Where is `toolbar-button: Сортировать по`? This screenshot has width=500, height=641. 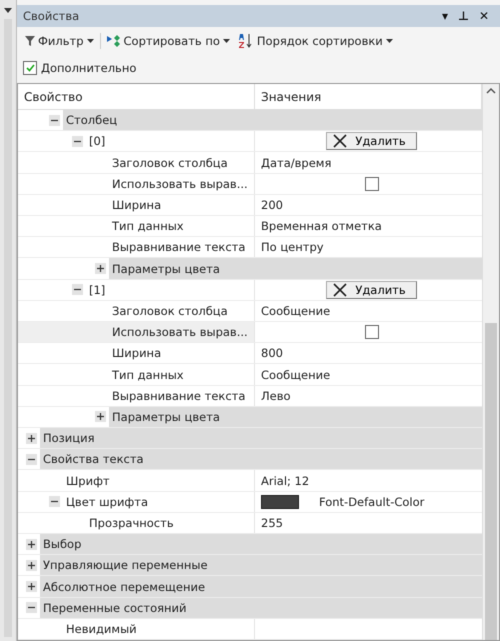
toolbar-button: Сортировать по is located at coordinates (168, 41).